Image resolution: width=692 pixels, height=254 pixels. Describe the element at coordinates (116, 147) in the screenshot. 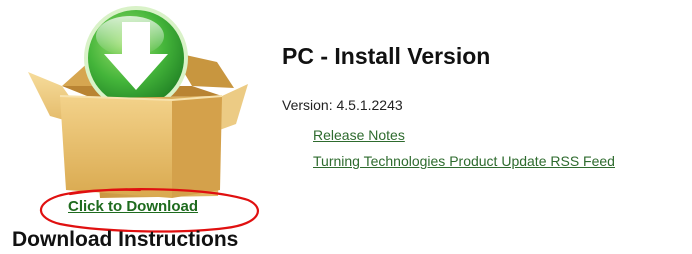

I see `box-front` at that location.